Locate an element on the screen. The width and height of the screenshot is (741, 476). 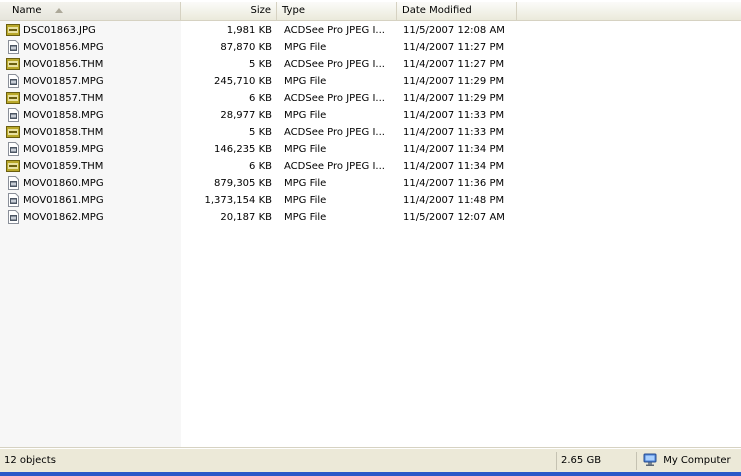
column-header-name: Name is located at coordinates (90, 11).